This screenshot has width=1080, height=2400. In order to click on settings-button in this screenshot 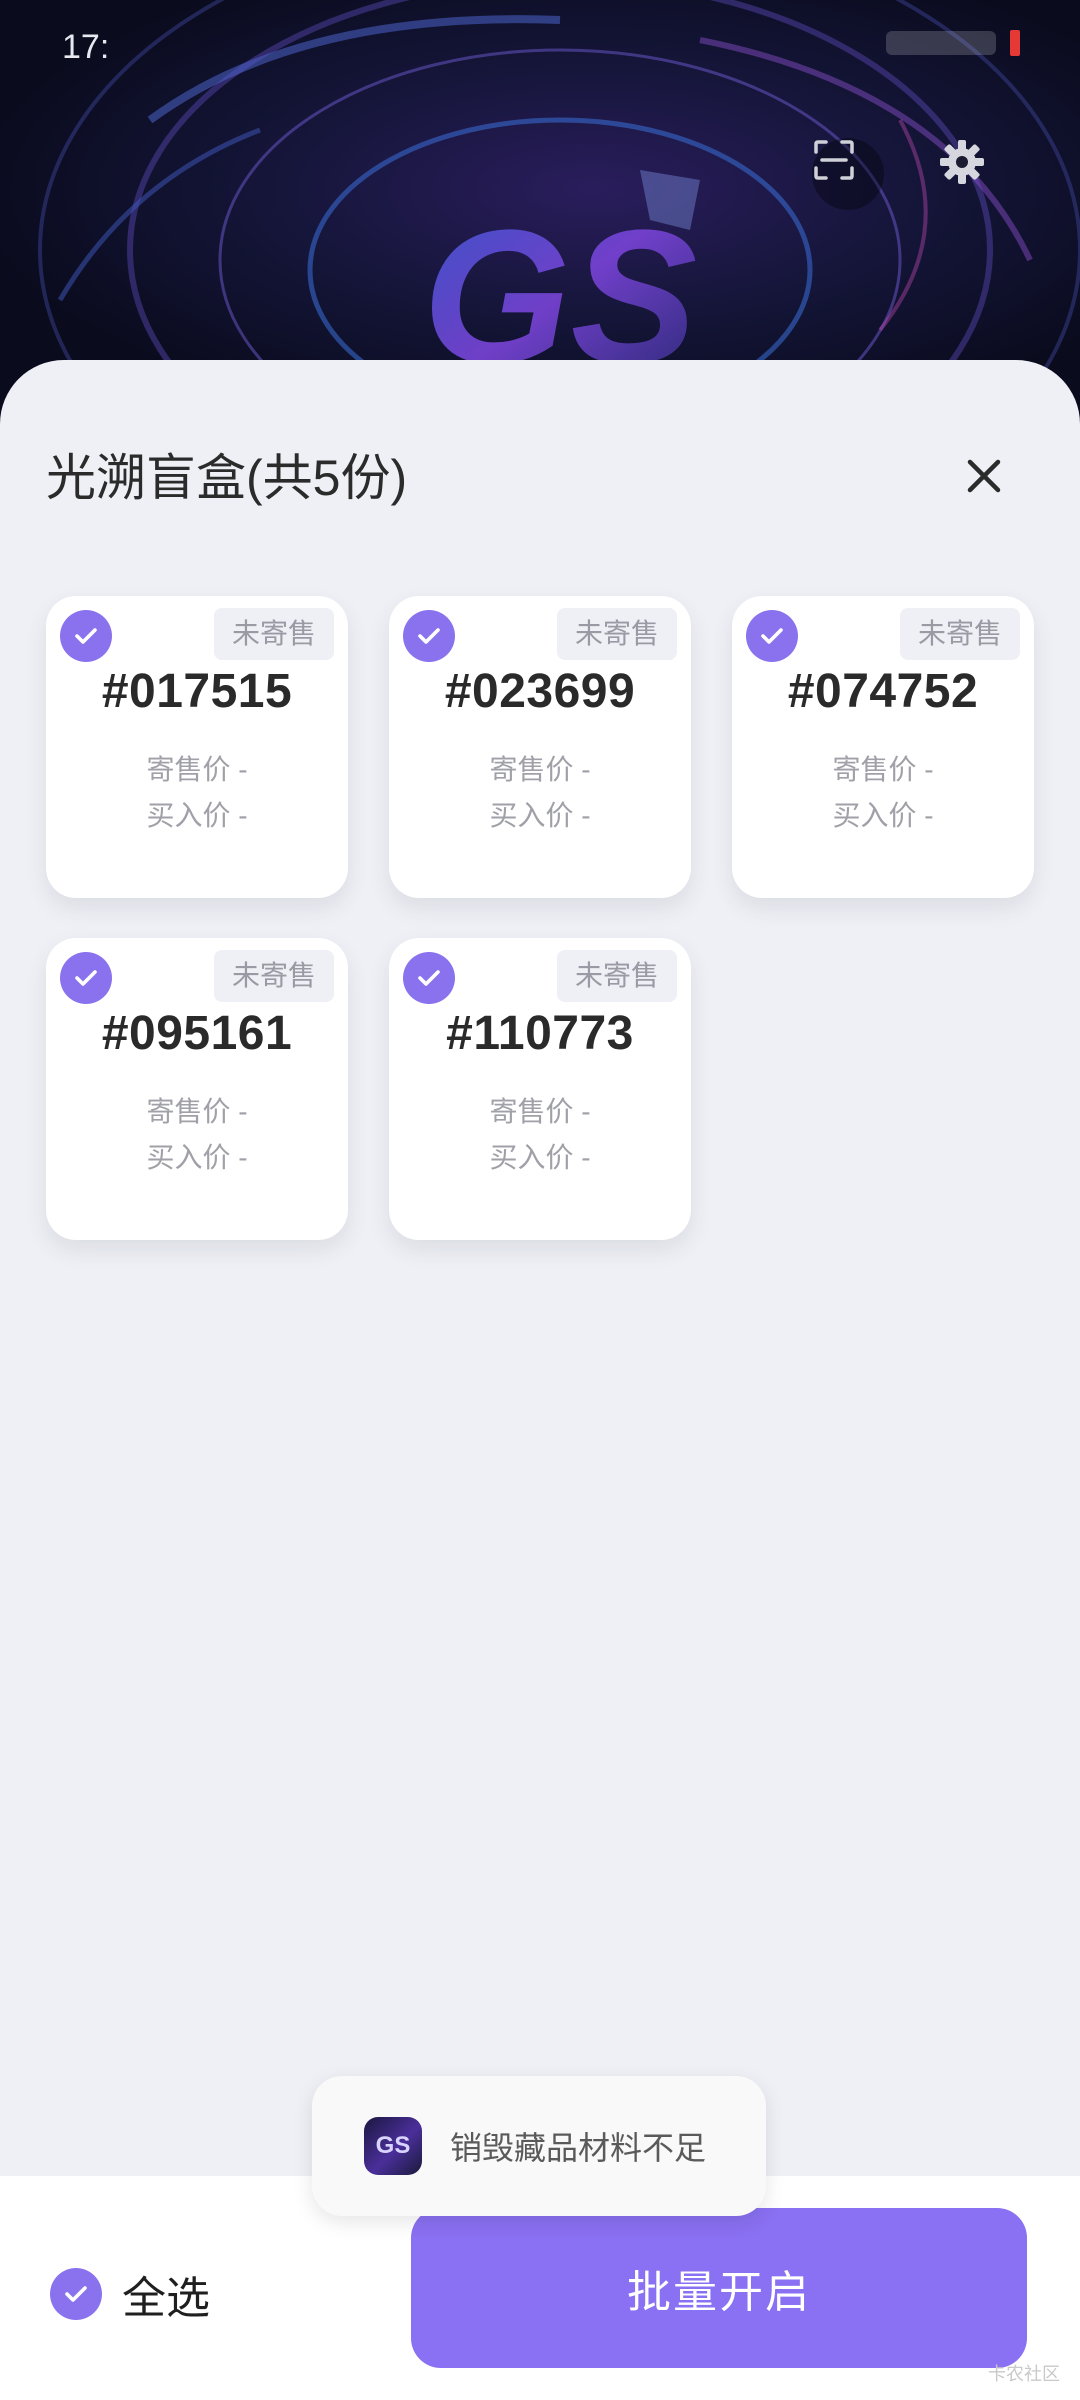, I will do `click(974, 174)`.